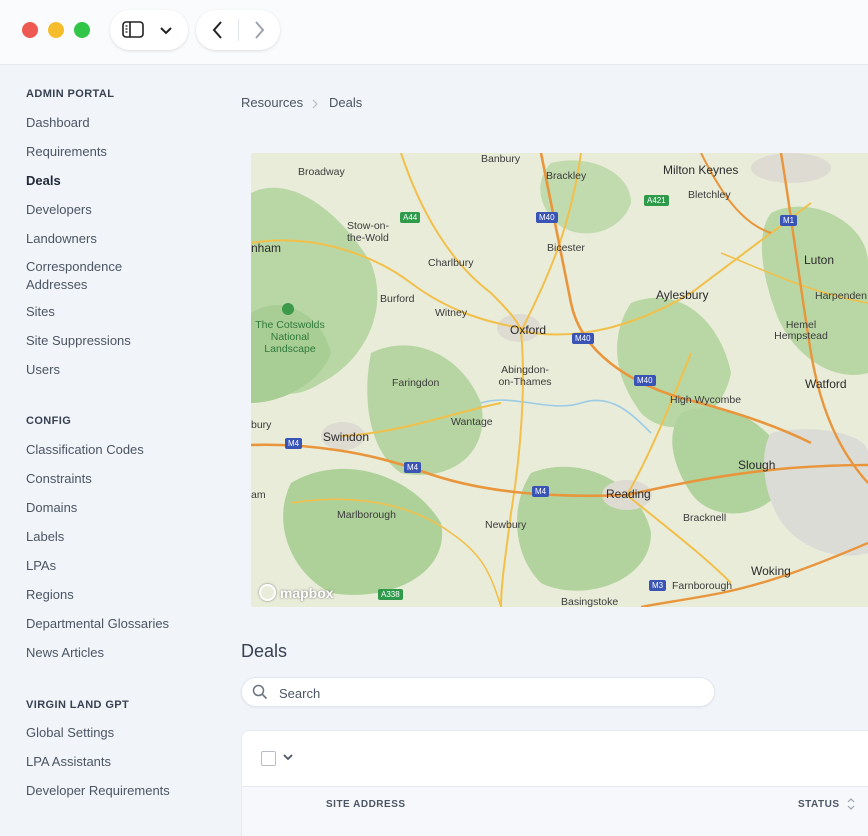 The height and width of the screenshot is (836, 868). I want to click on sidebar-item-domains: Domains, so click(51, 508).